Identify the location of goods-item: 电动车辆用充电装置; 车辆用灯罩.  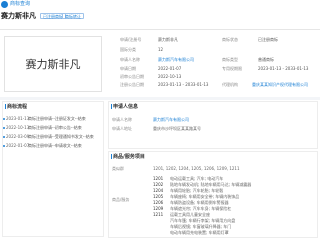
(199, 232).